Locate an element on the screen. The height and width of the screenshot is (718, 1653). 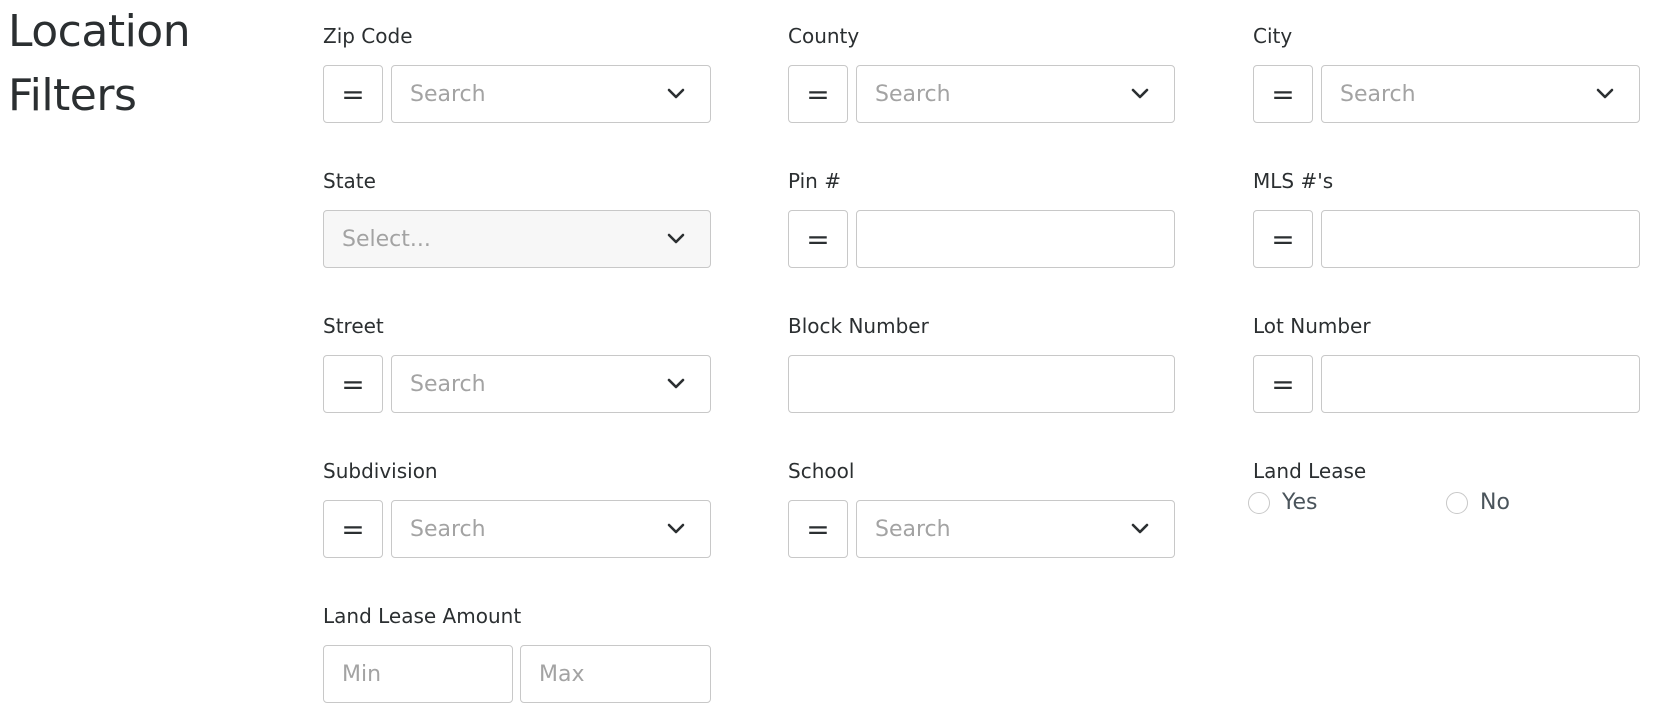
block-number-label: Block Number is located at coordinates (858, 326).